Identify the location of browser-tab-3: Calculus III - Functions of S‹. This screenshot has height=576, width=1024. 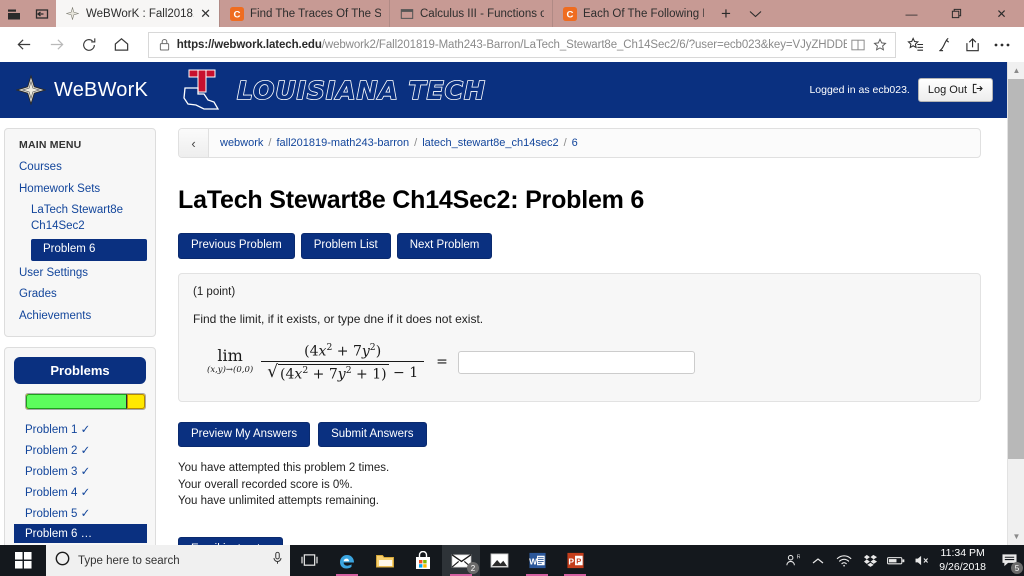
(470, 13).